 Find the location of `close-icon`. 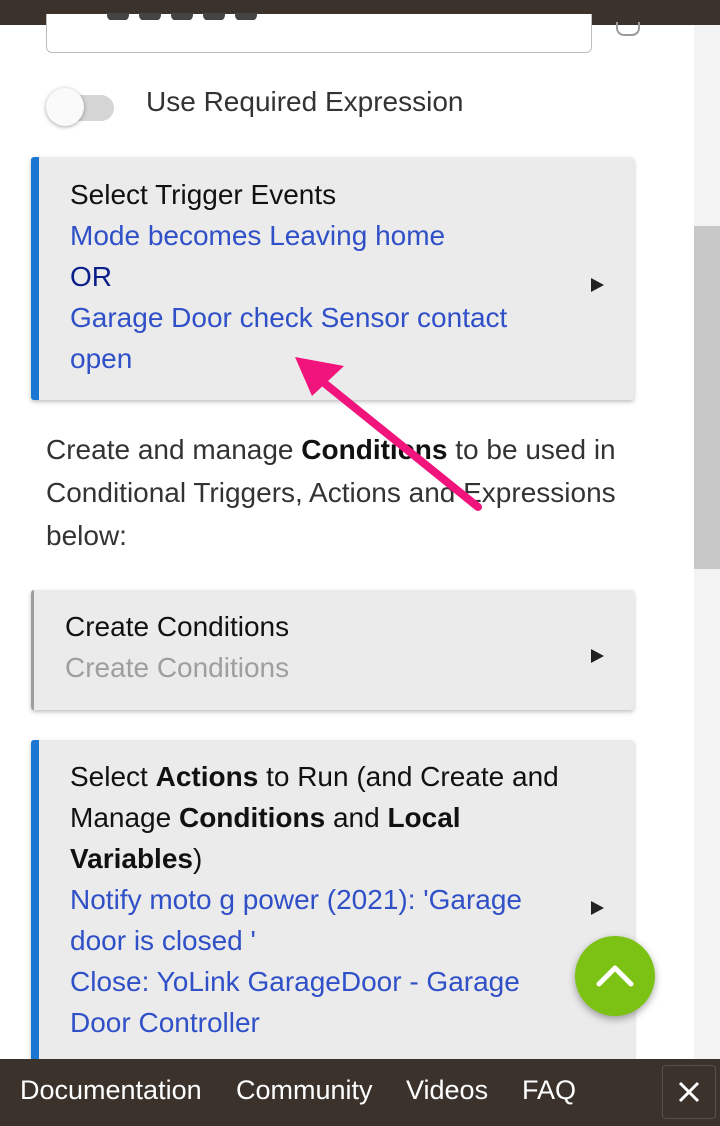

close-icon is located at coordinates (689, 1092).